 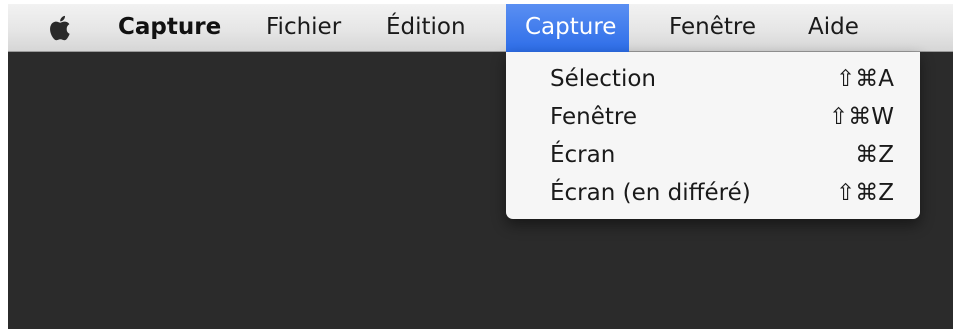 I want to click on menu-item-label: Écran, so click(x=583, y=155).